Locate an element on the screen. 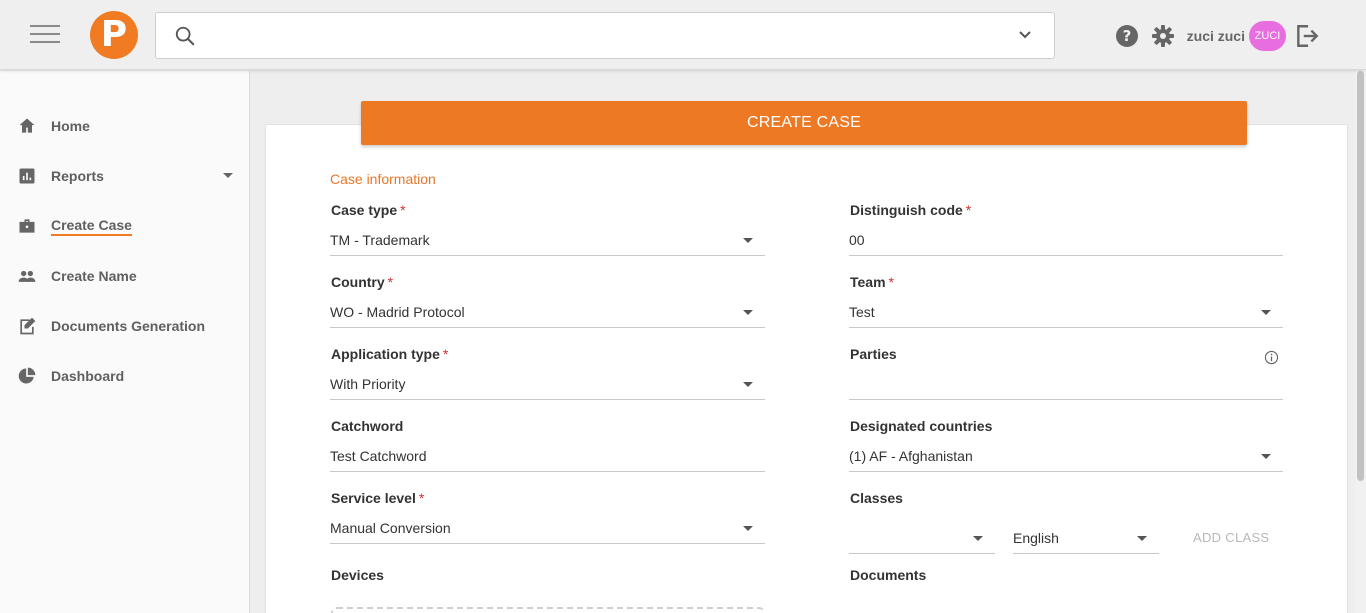 The image size is (1366, 613). search-icon is located at coordinates (185, 36).